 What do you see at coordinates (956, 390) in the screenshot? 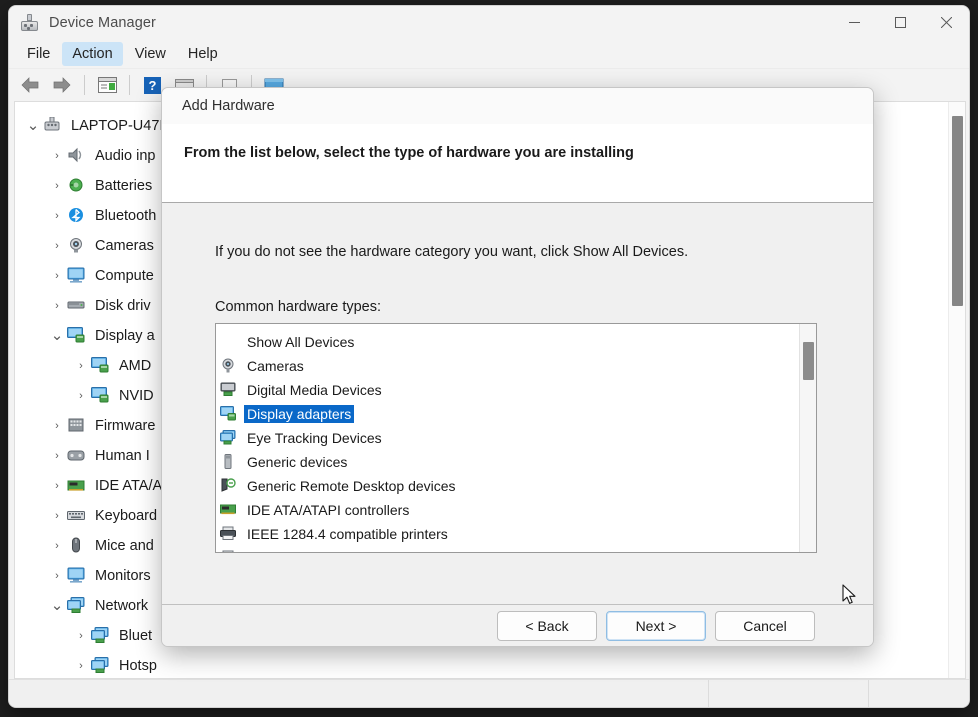
I see `tree-scrollbar` at bounding box center [956, 390].